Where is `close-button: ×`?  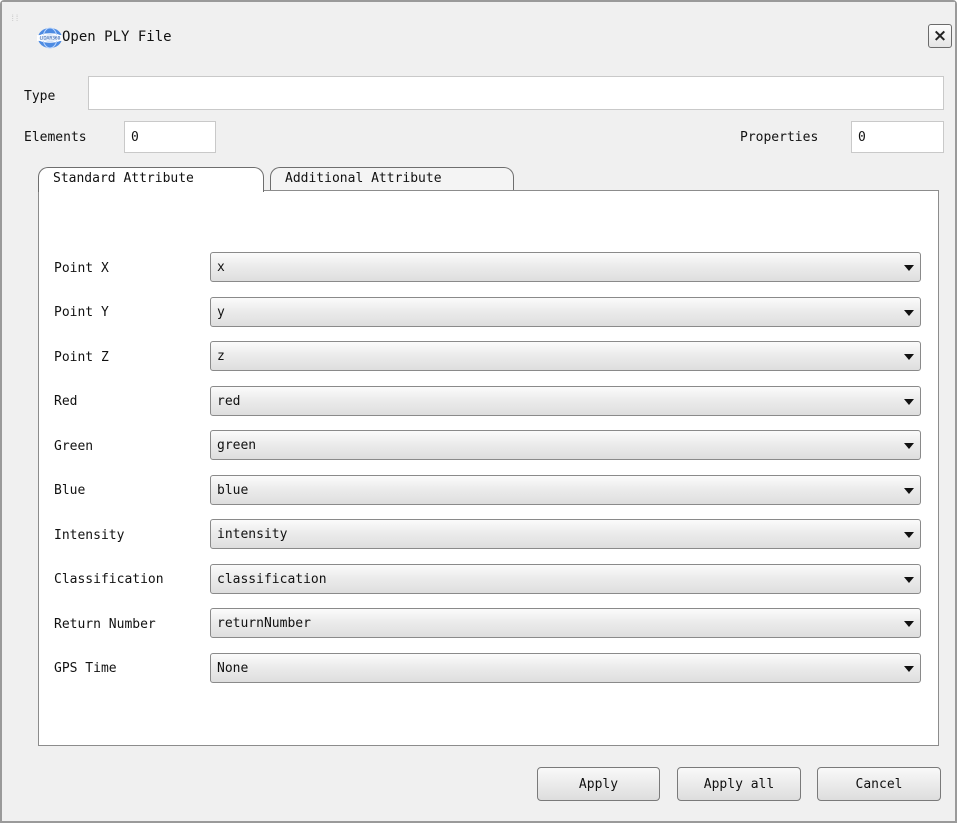
close-button: × is located at coordinates (940, 36).